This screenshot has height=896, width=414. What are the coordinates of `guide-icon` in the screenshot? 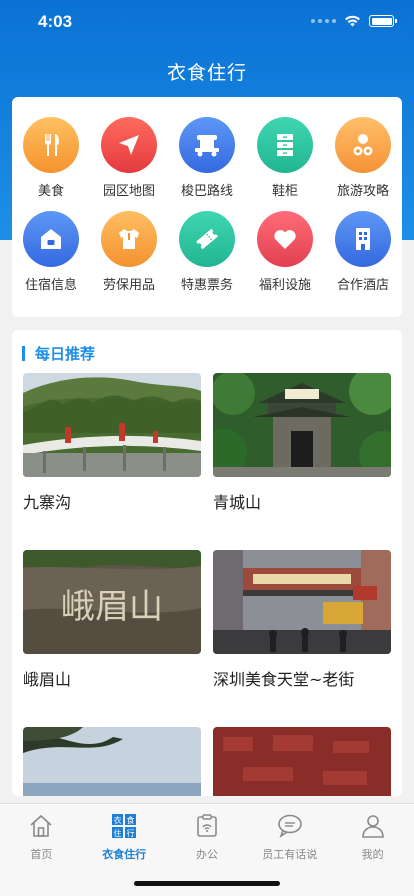 It's located at (363, 145).